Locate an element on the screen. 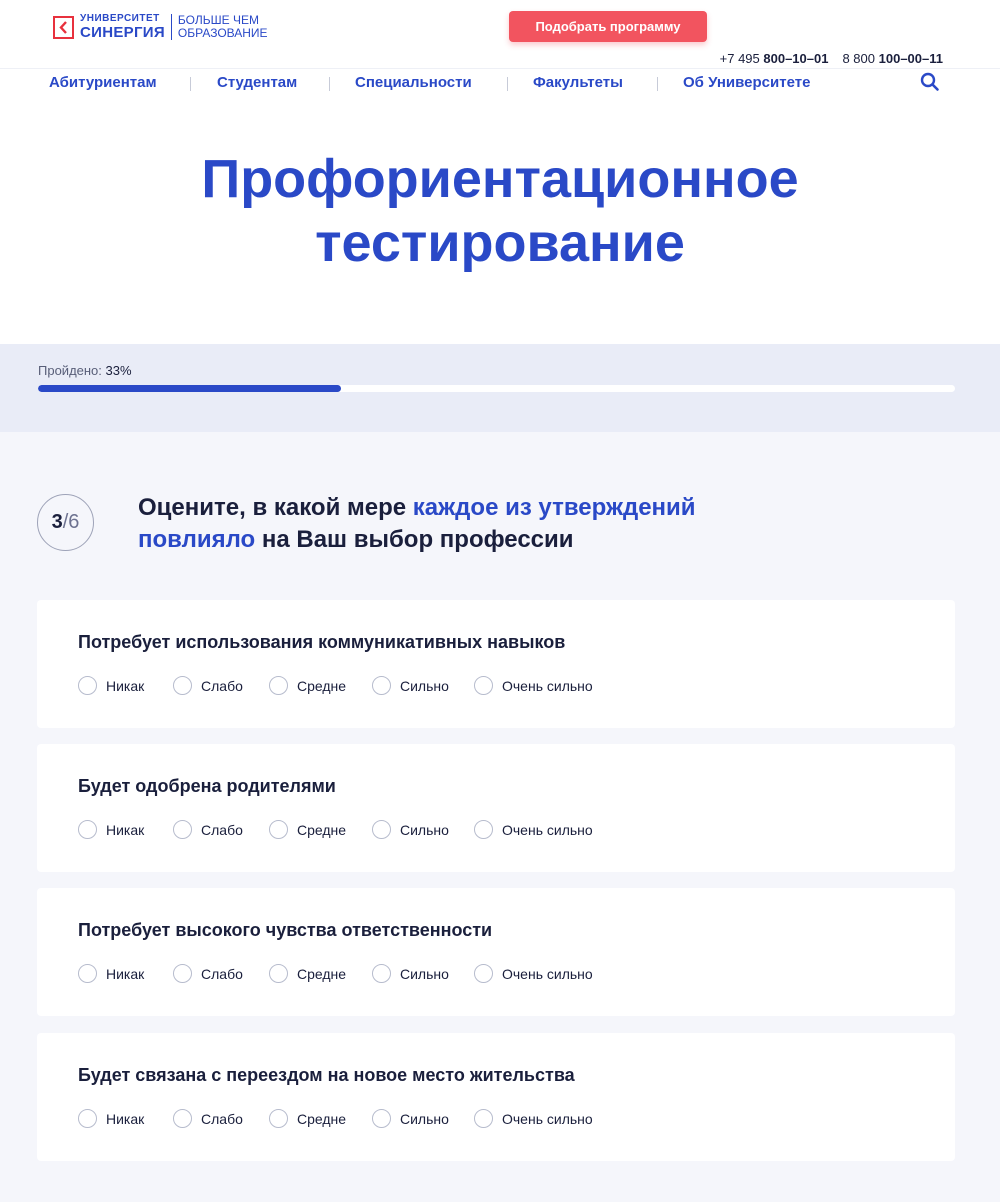  page-title-line-1: Профориентационное is located at coordinates (500, 179).